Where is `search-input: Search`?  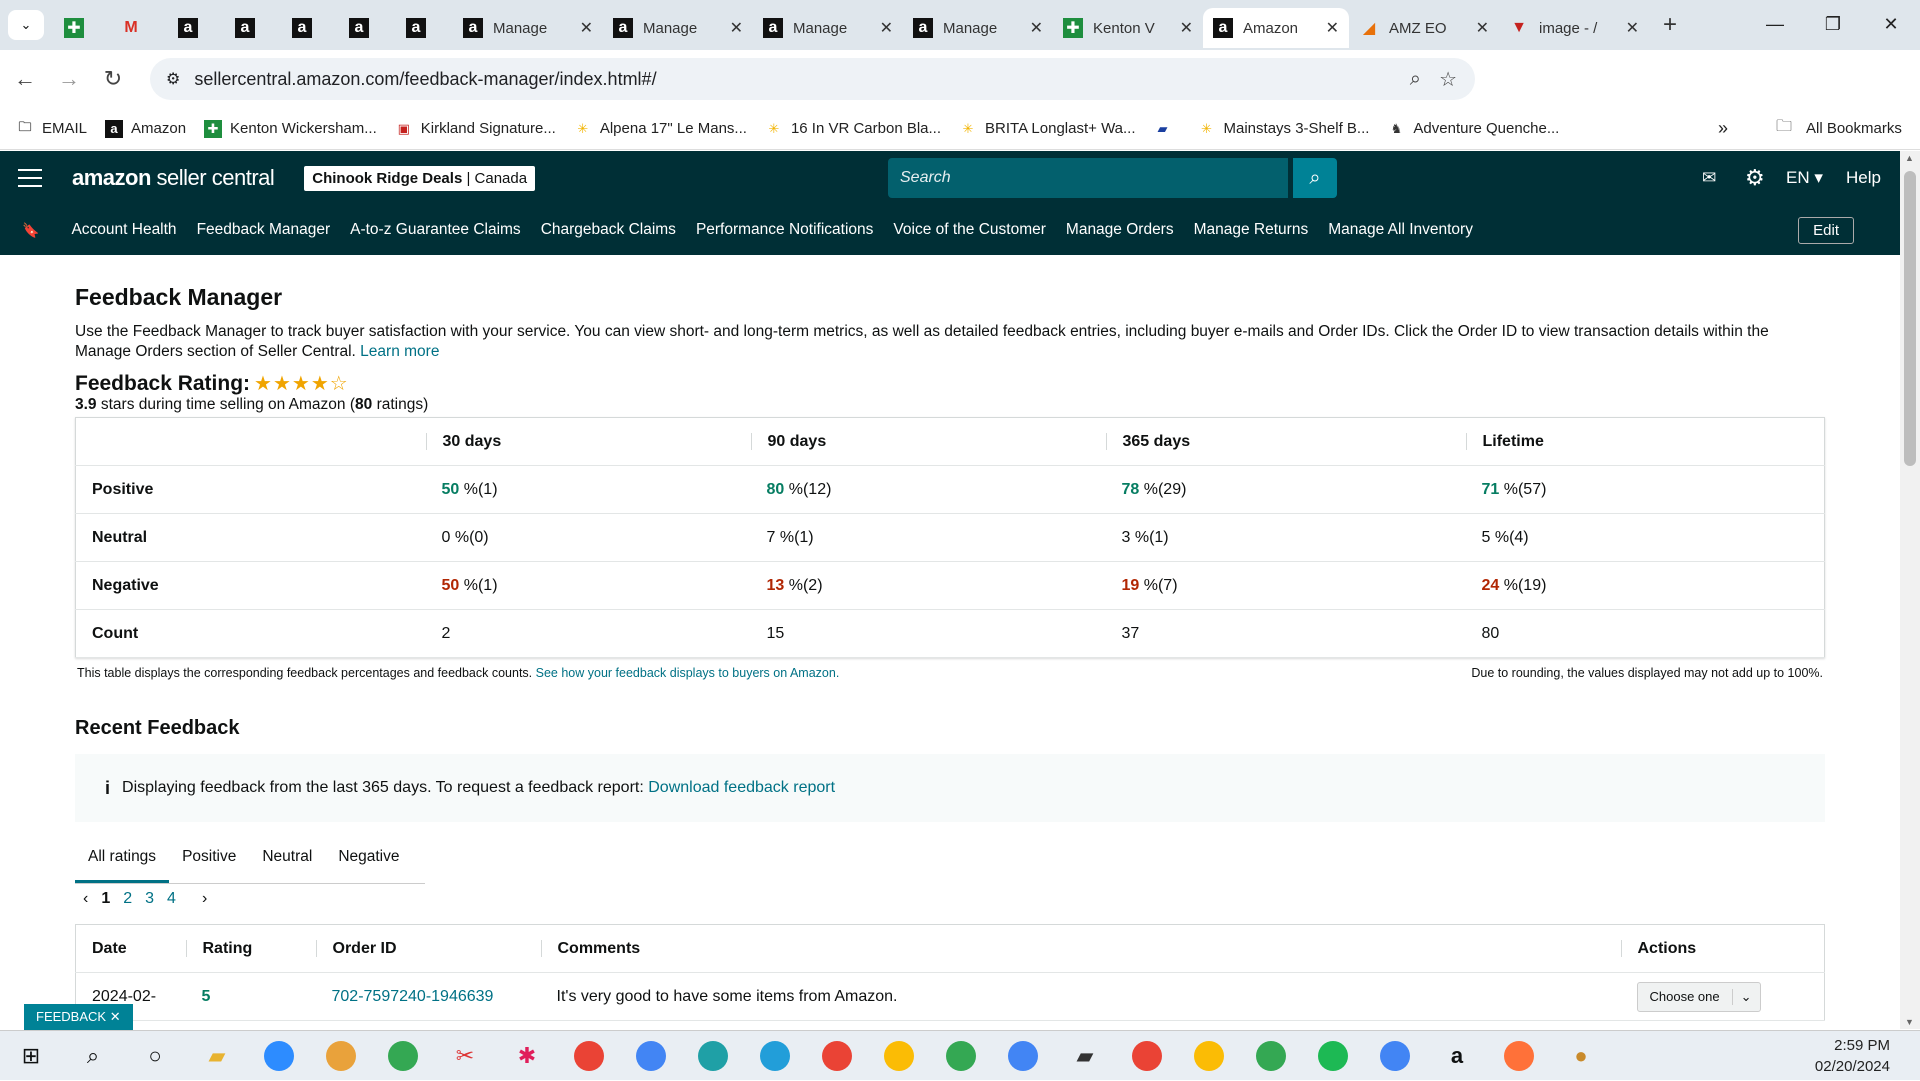 search-input: Search is located at coordinates (1088, 178).